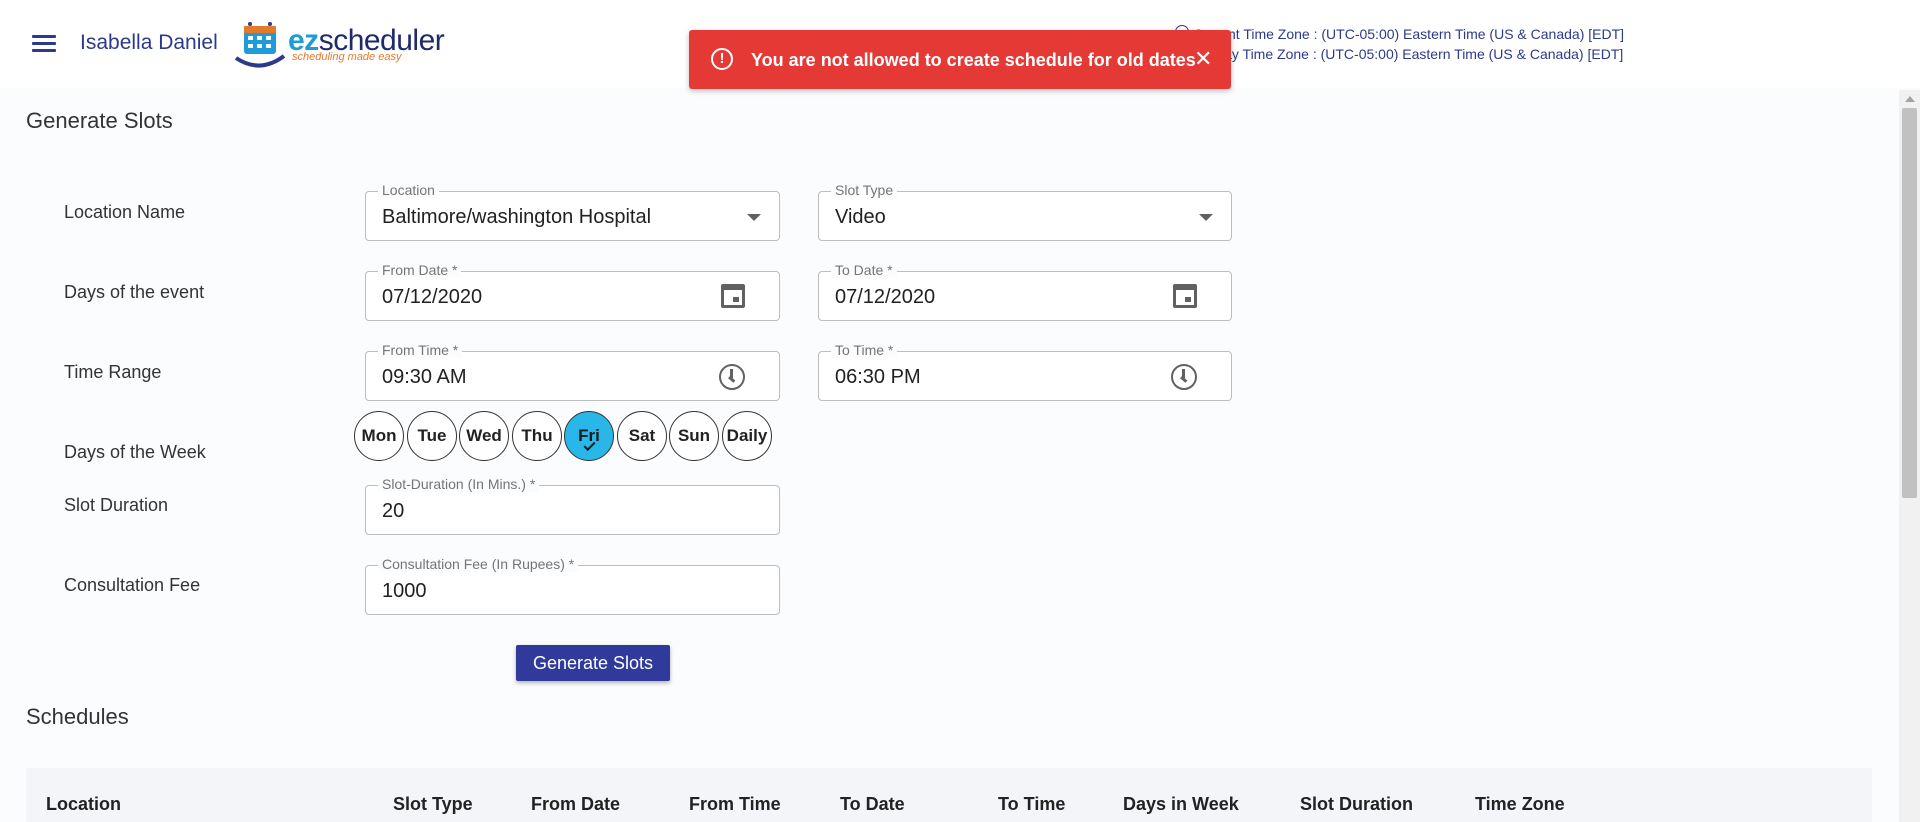 This screenshot has width=1920, height=822. I want to click on day-toggle-wed: Wed, so click(484, 436).